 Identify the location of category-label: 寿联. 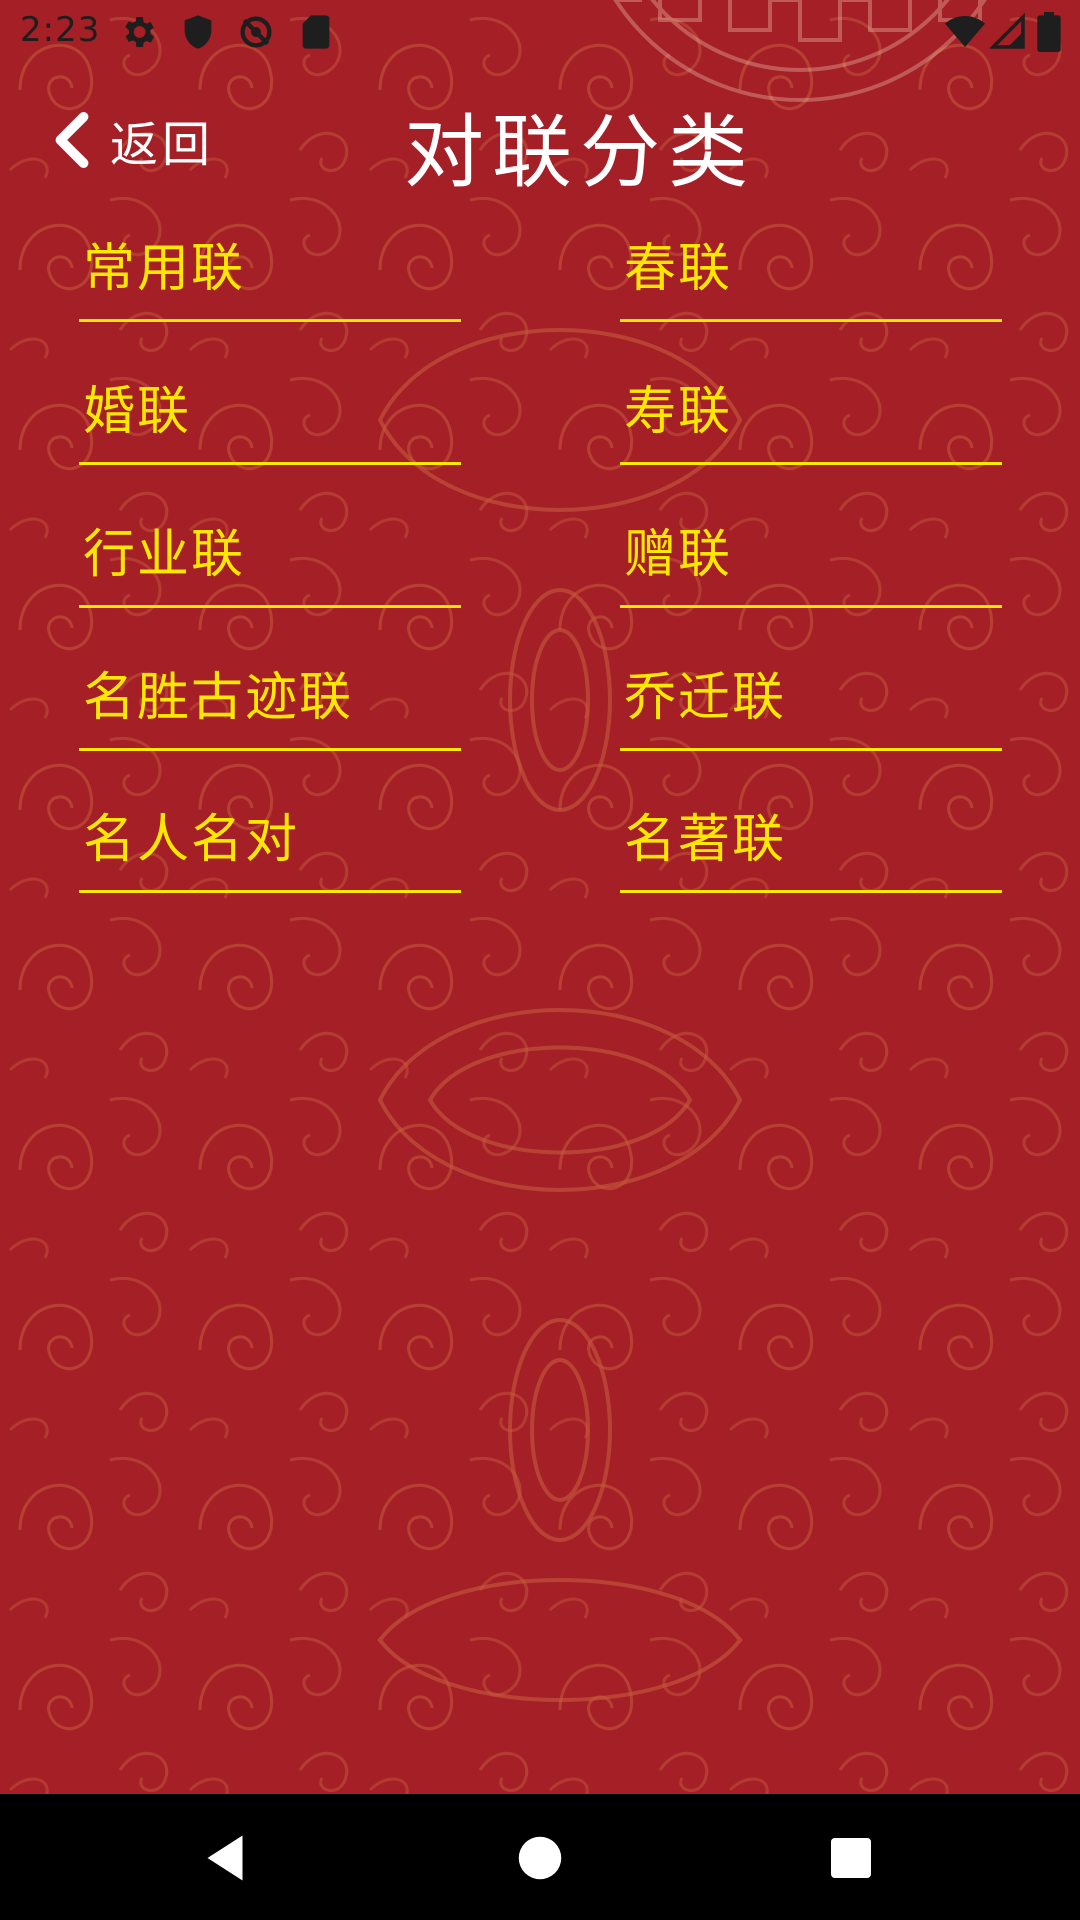
(678, 412).